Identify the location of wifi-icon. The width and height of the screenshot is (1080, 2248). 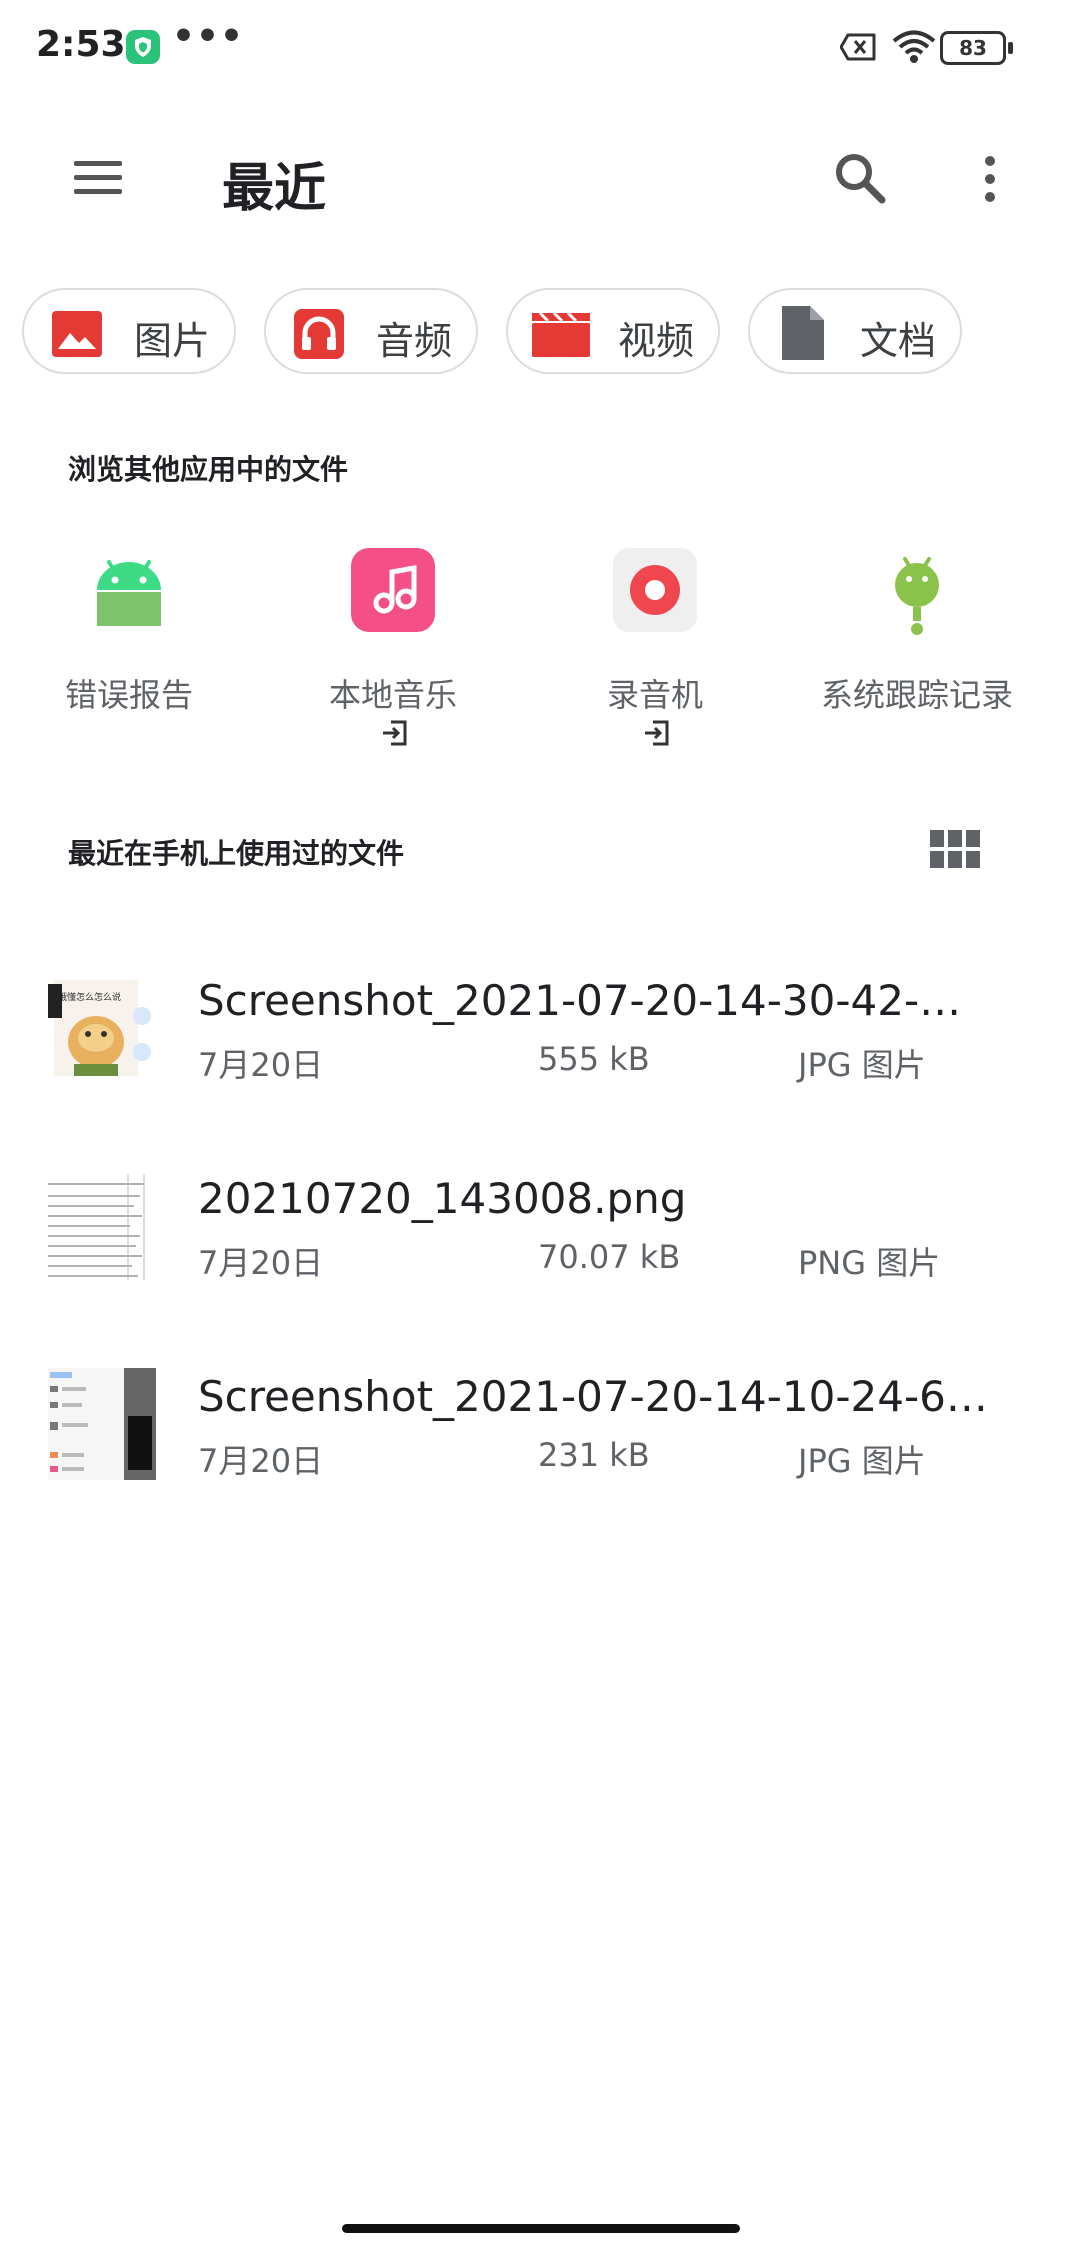
(914, 46).